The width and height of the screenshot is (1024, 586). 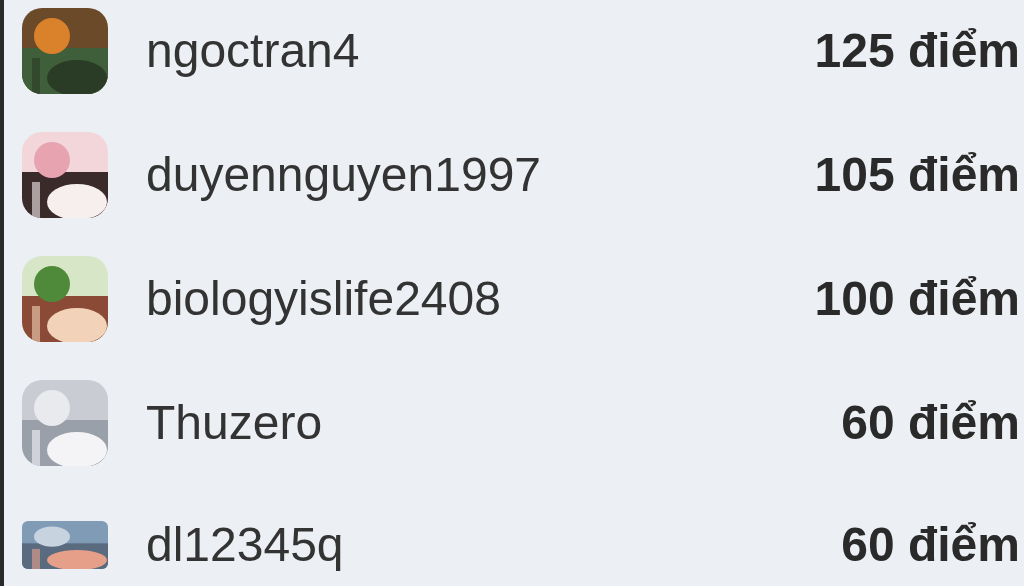 What do you see at coordinates (253, 51) in the screenshot?
I see `username: ngoctran4` at bounding box center [253, 51].